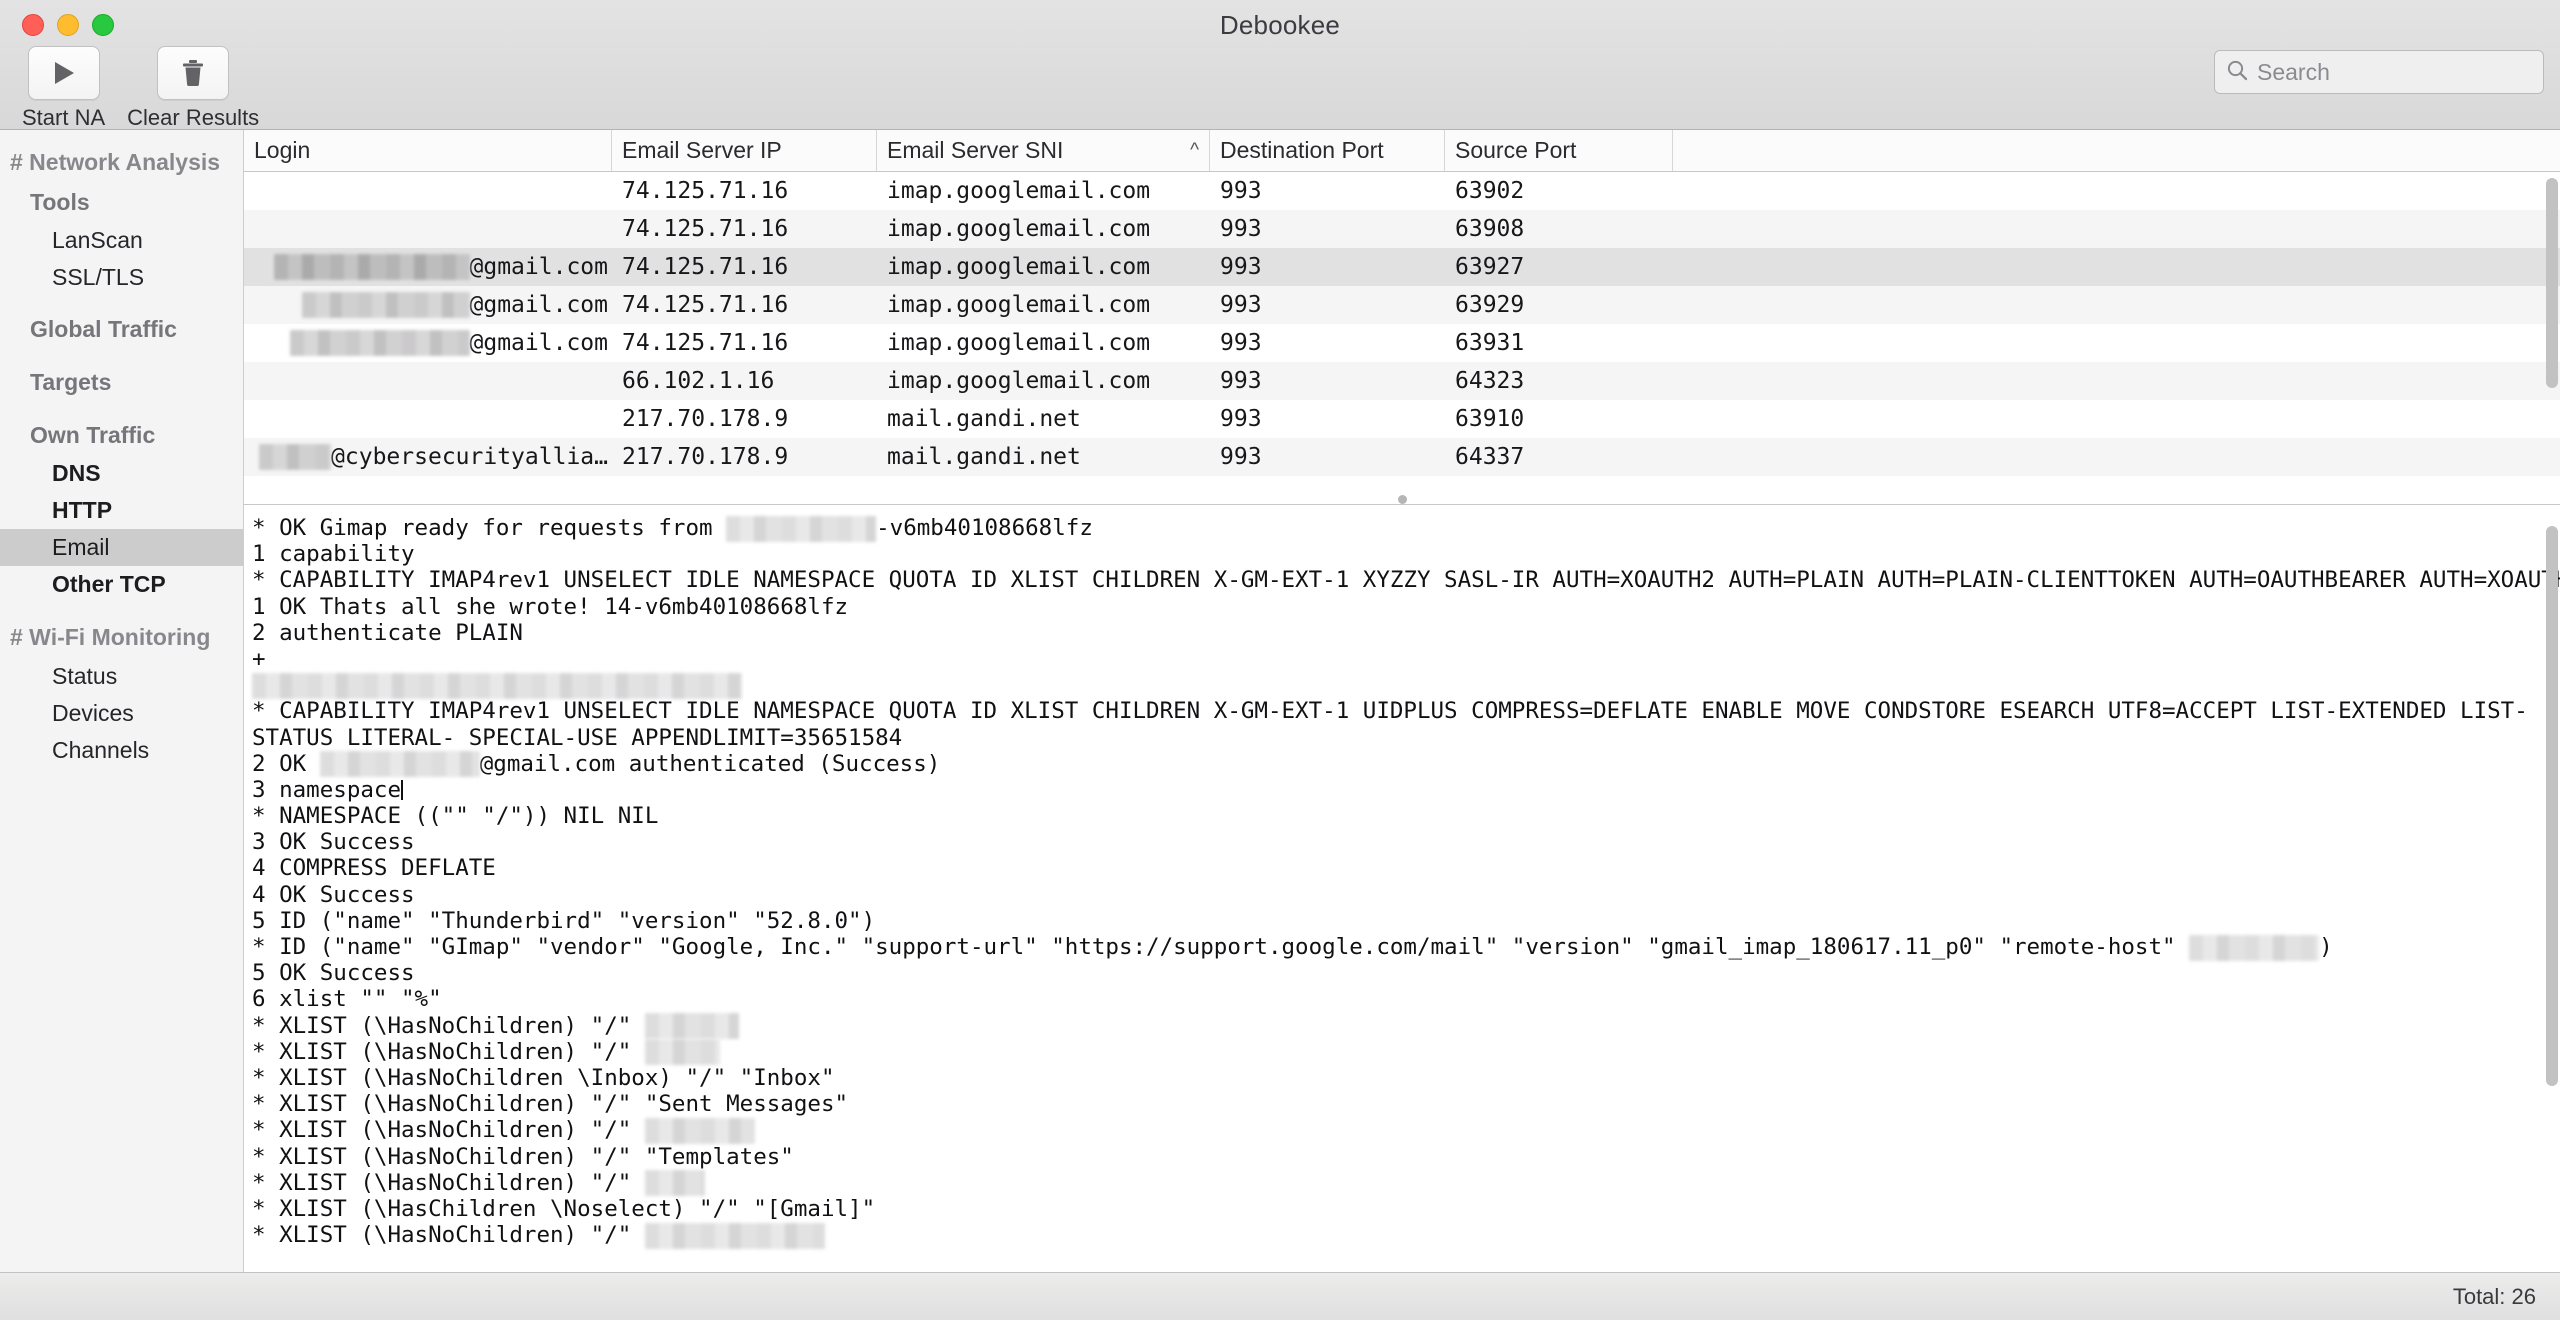  Describe the element at coordinates (121, 435) in the screenshot. I see `sidebar-group-own-traffic: Own Traffic` at that location.